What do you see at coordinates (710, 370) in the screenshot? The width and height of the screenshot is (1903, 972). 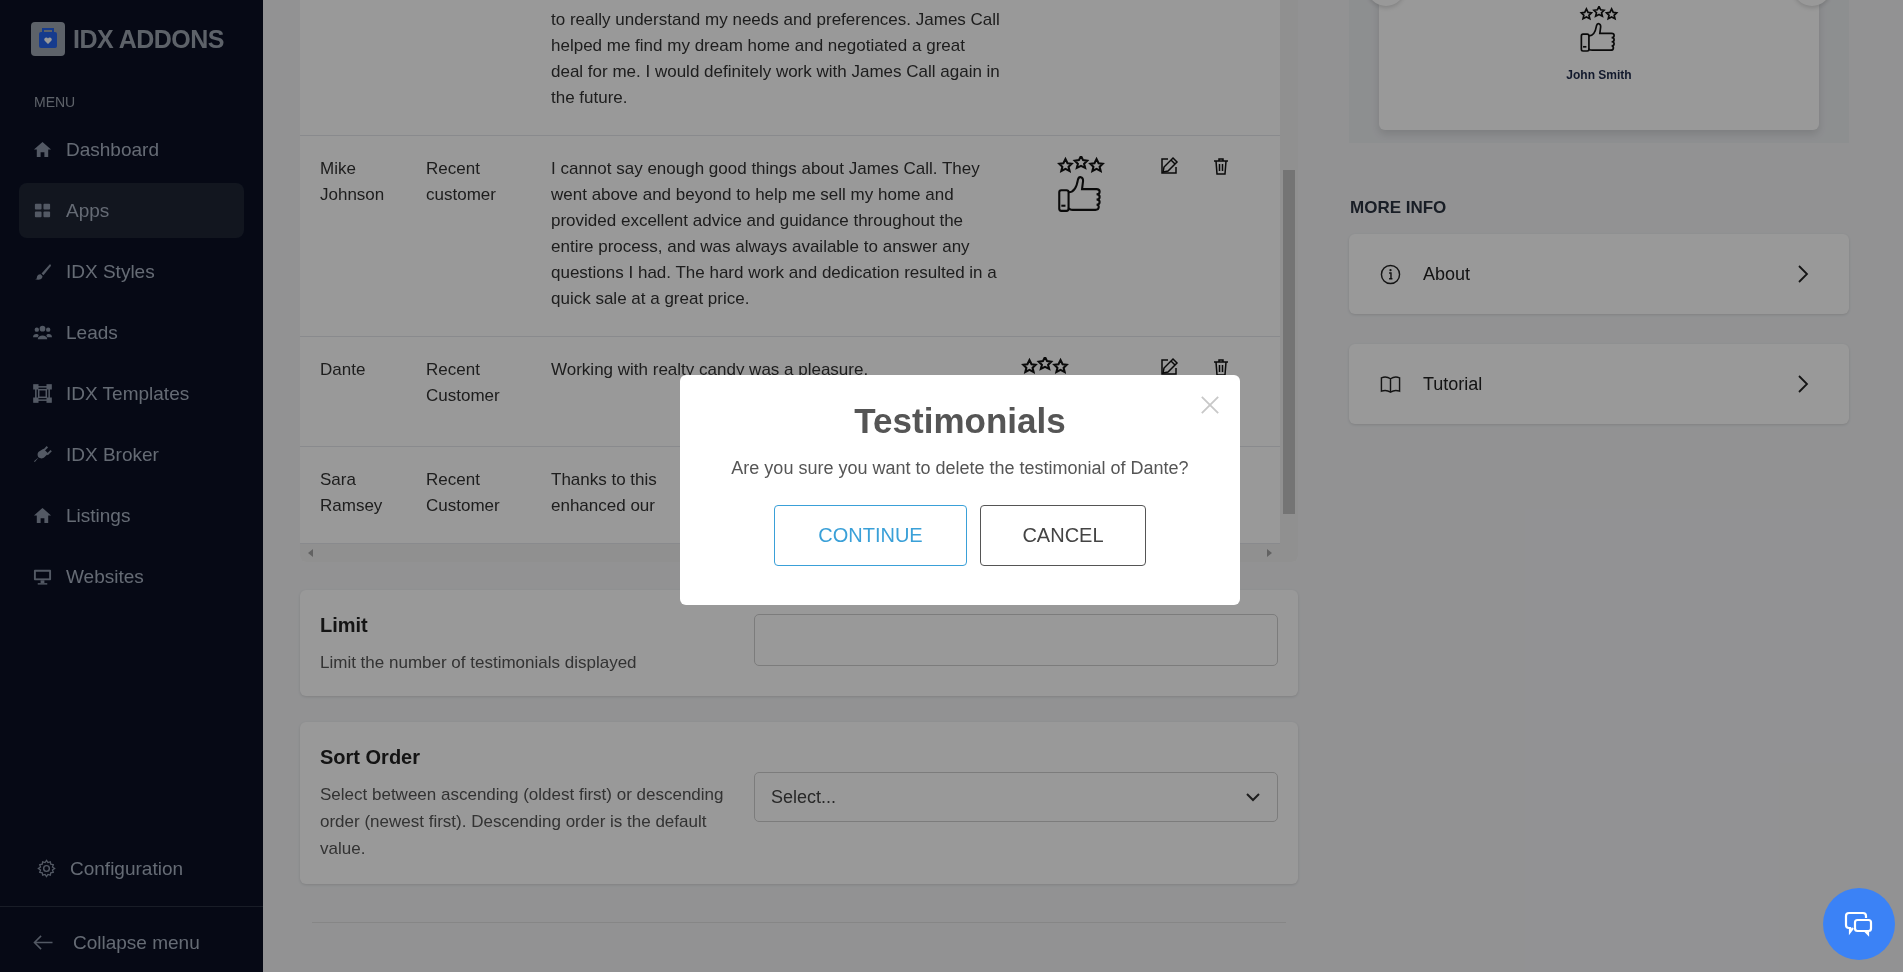 I see `table-cell-text: Working with realty candy was a pleasure.` at bounding box center [710, 370].